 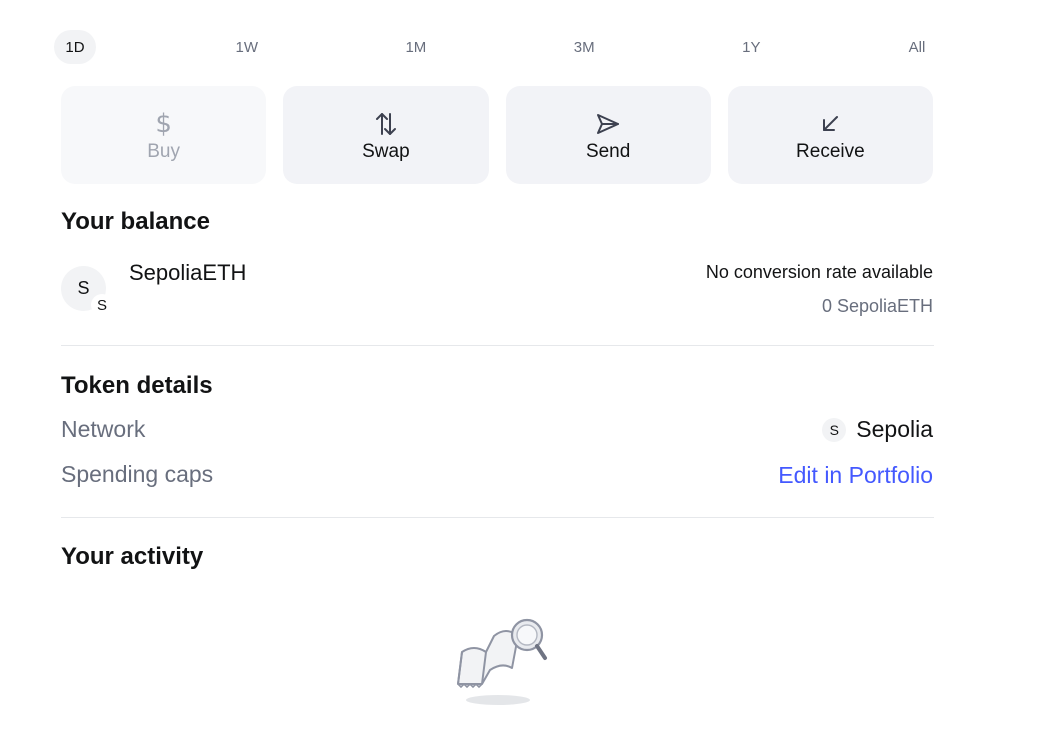 What do you see at coordinates (494, 47) in the screenshot?
I see `time-range-selector: 1D 1W 1M 3M 1Y All` at bounding box center [494, 47].